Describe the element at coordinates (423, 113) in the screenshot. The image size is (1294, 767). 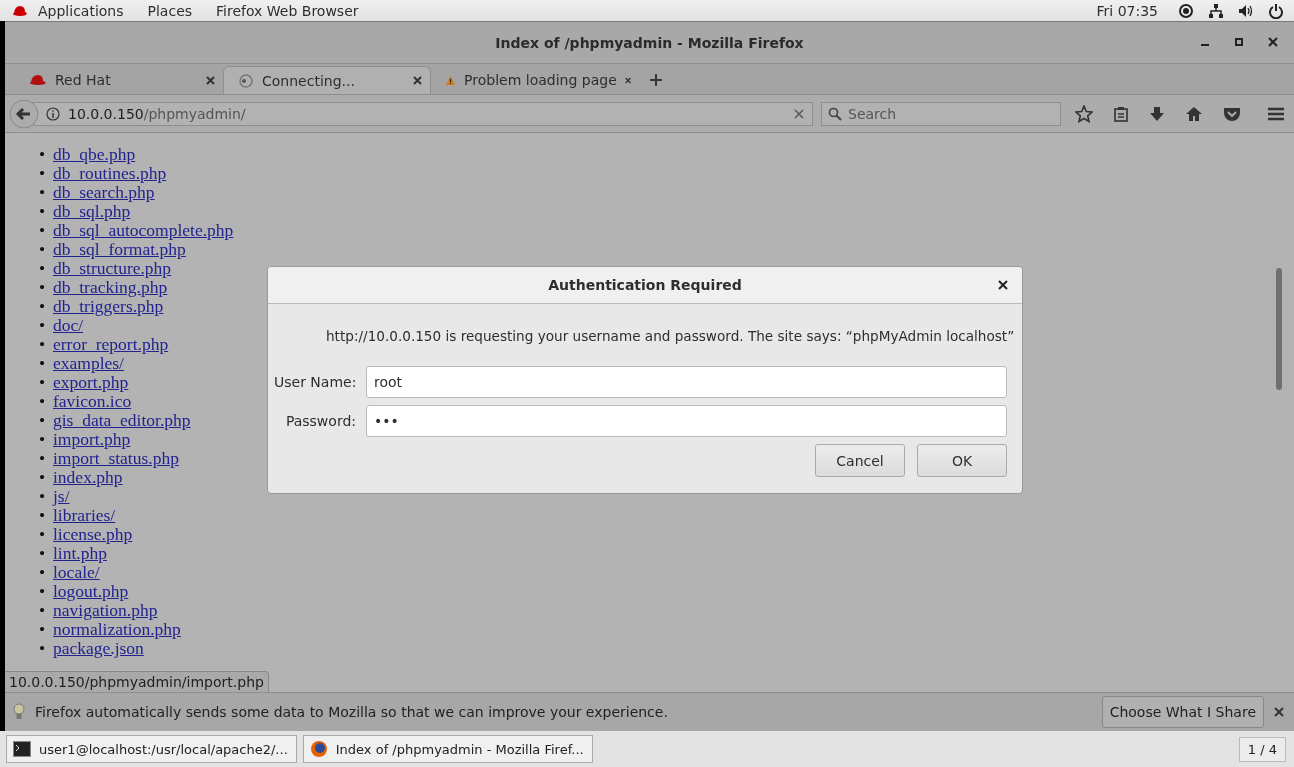
I see `address-bar: 10.0.0.150/phpmyadmin/` at that location.